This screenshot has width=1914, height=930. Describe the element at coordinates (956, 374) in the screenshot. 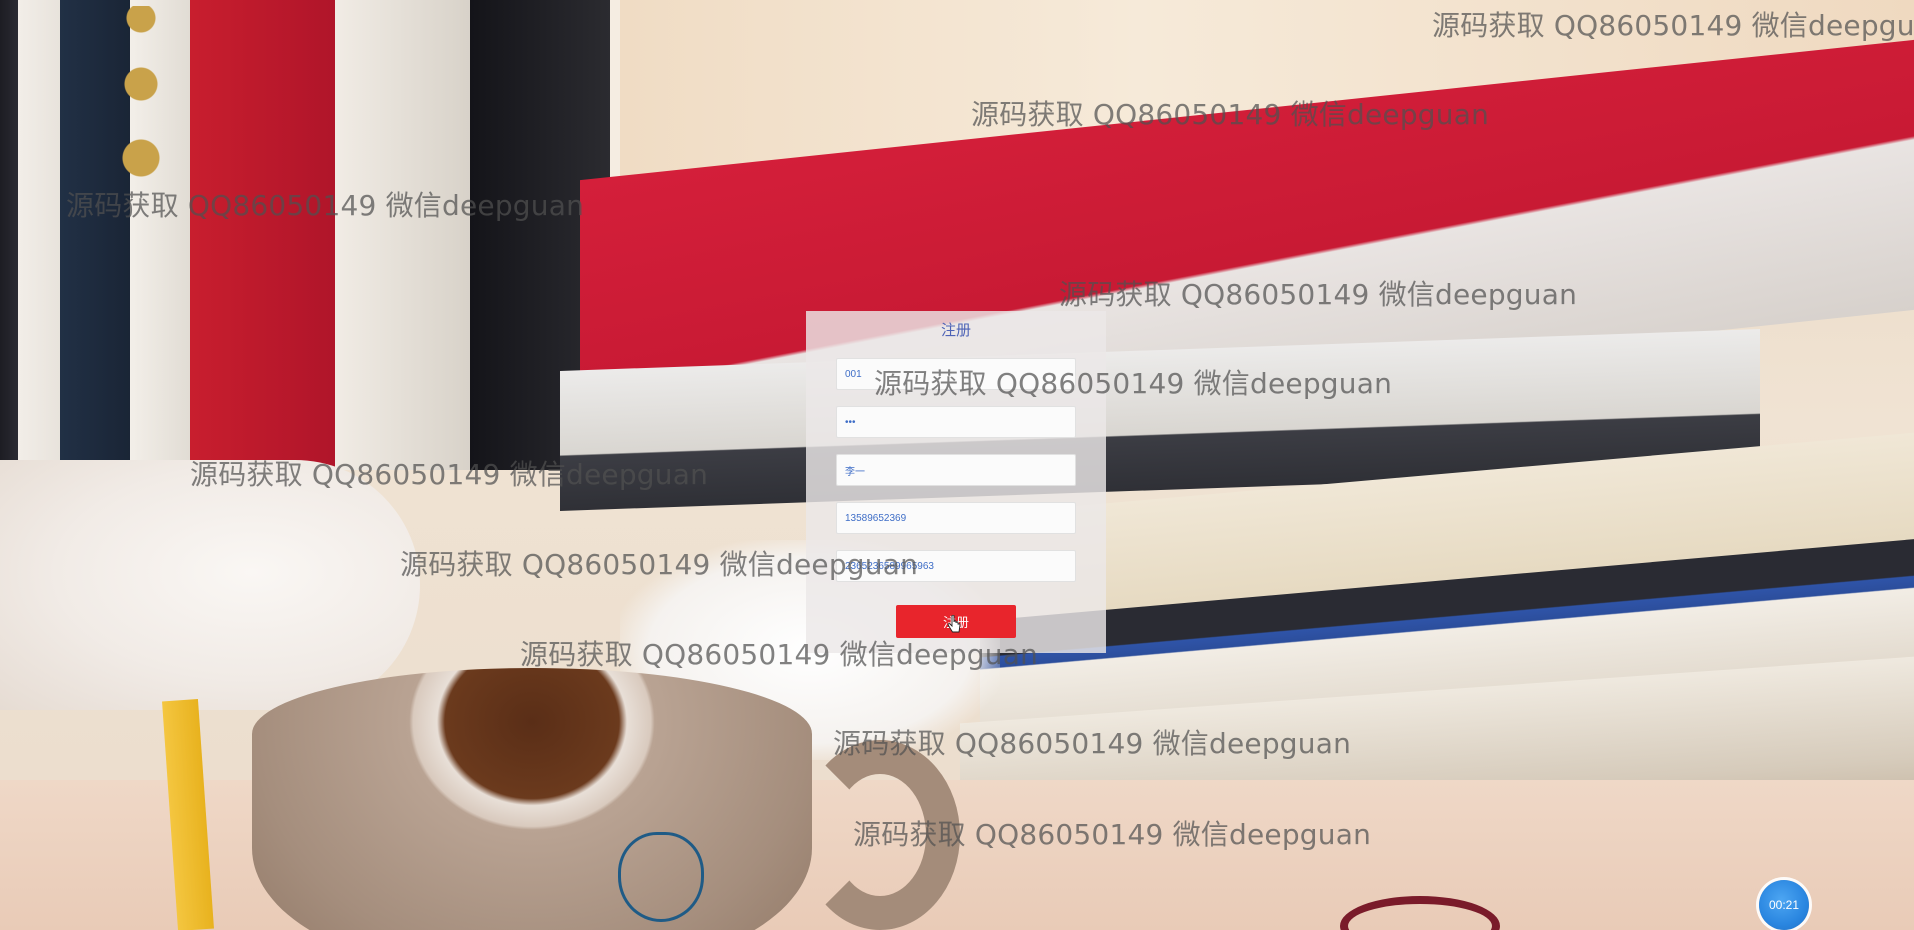

I see `username-input` at that location.